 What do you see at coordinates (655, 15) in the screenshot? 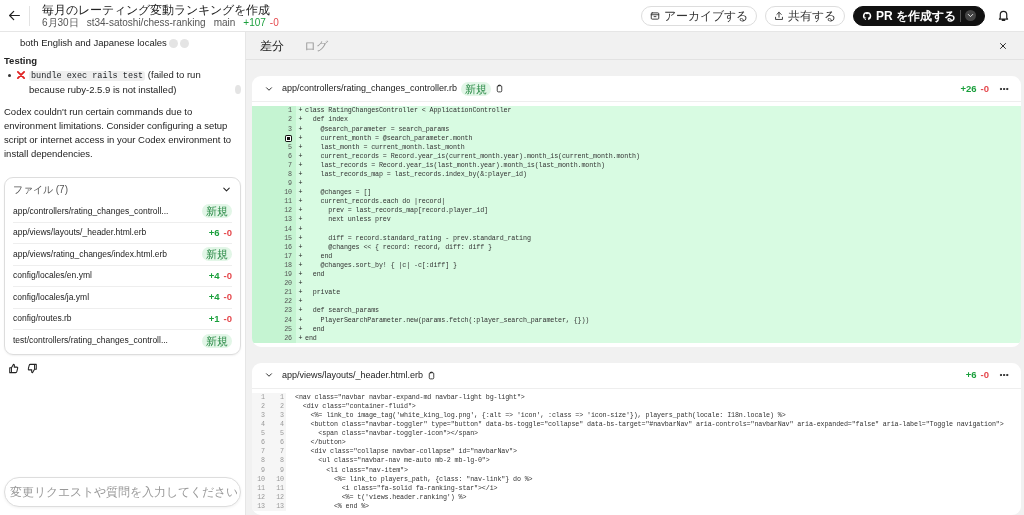
I see `archive-icon` at bounding box center [655, 15].